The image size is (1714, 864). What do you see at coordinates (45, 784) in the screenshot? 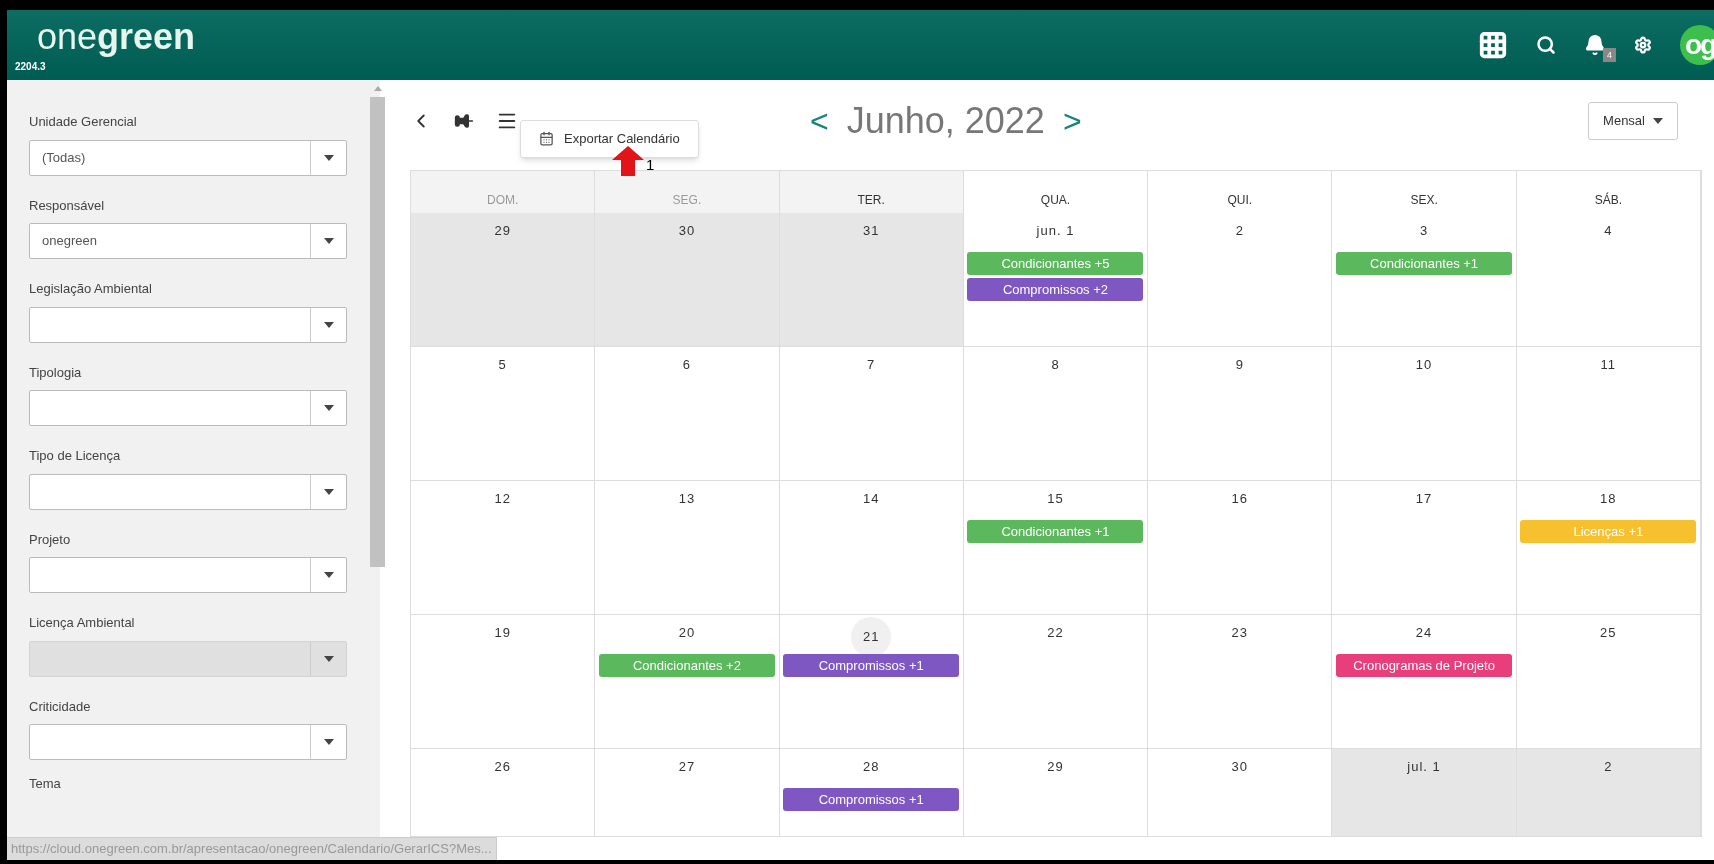
I see `filter-label: Tema` at bounding box center [45, 784].